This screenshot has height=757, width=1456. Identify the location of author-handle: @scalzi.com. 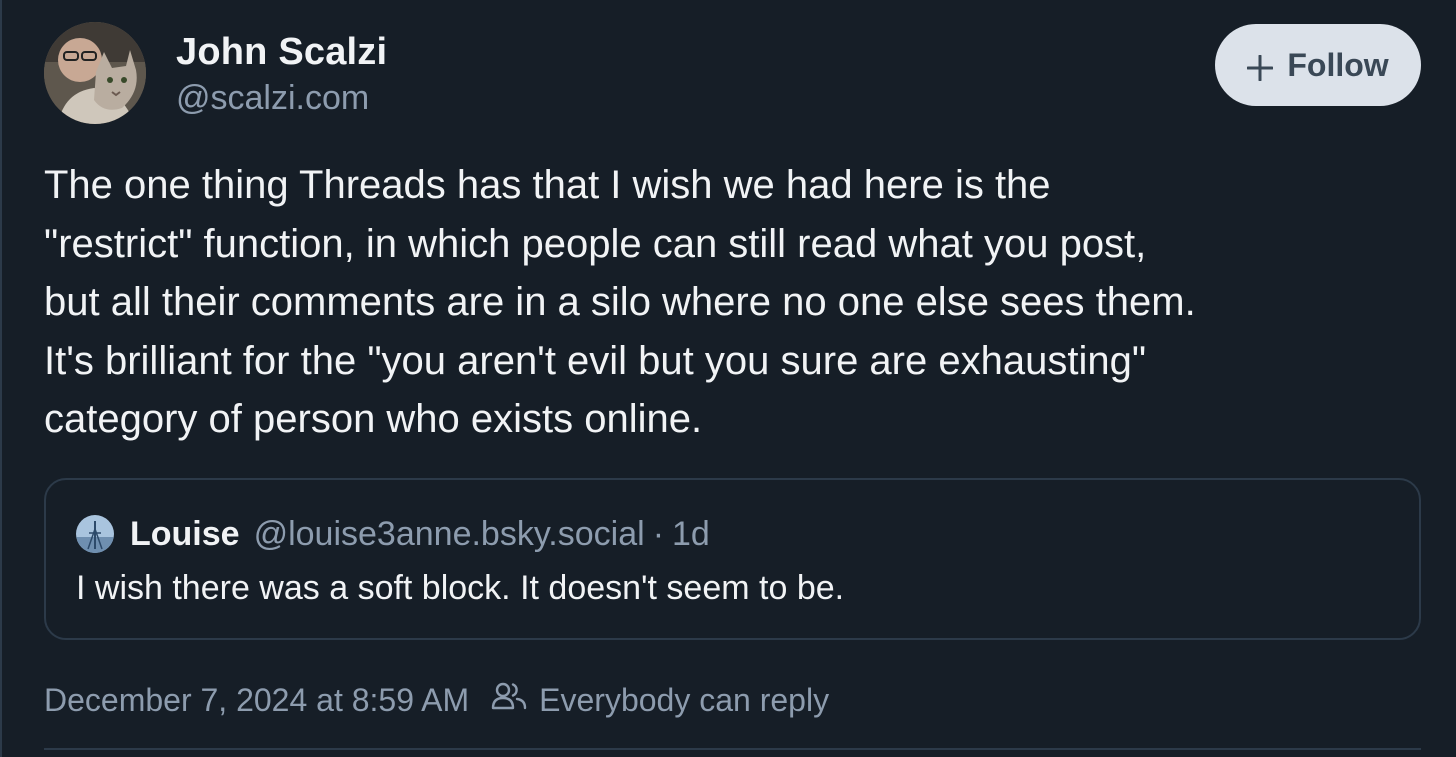
(281, 98).